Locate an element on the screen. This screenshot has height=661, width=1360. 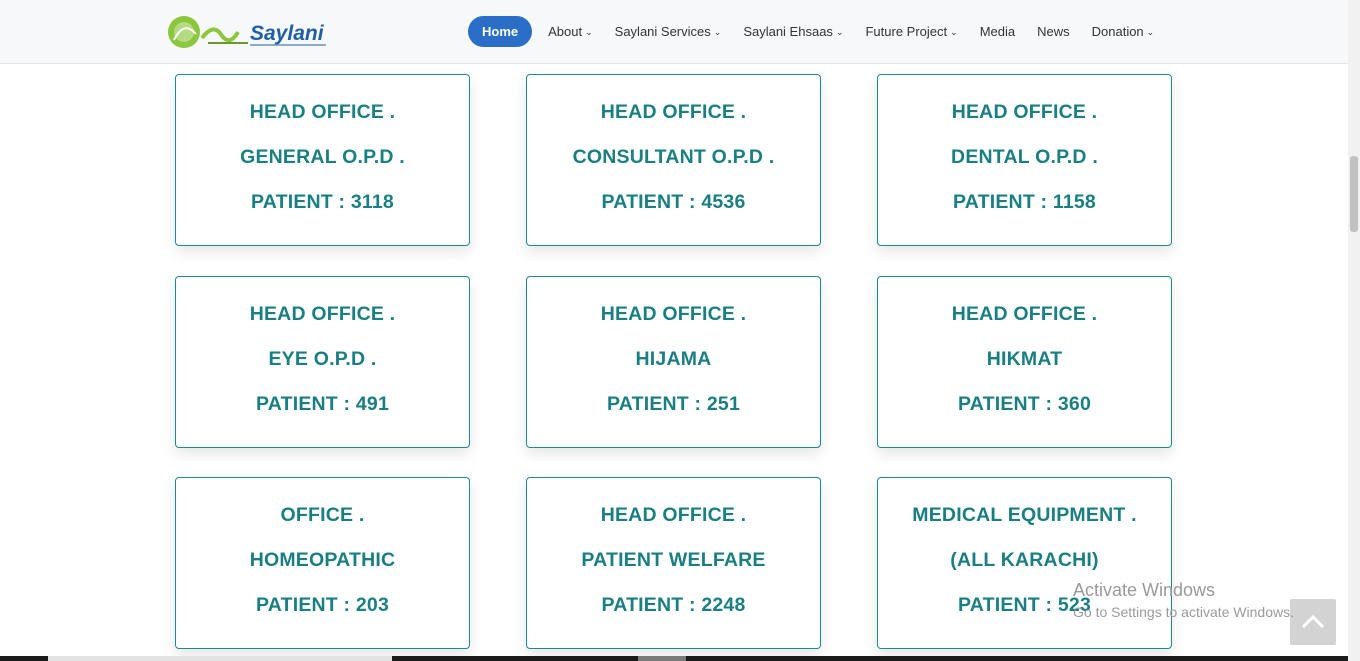
nav-future-project-label: Future Project is located at coordinates (906, 31).